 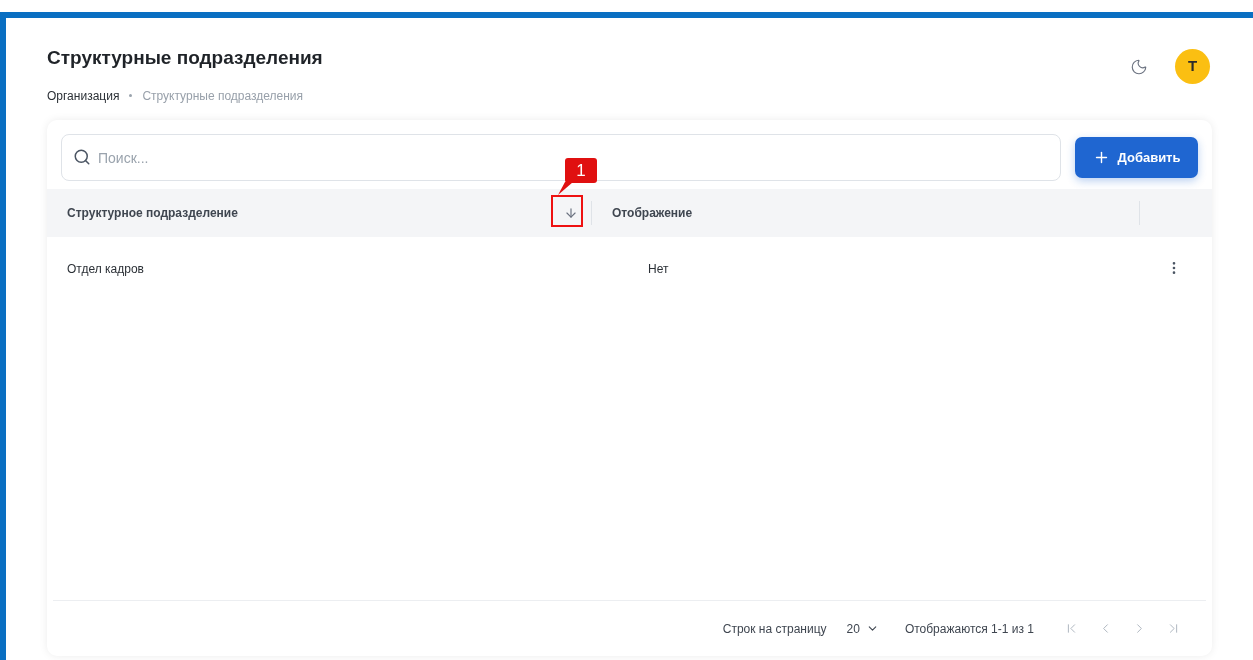 I want to click on user-avatar: T, so click(x=1192, y=66).